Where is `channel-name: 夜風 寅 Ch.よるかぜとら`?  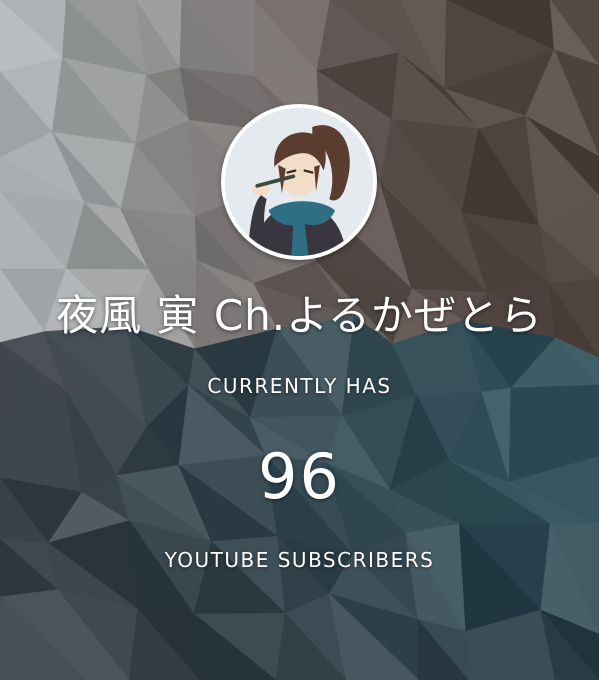
channel-name: 夜風 寅 Ch.よるかぜとら is located at coordinates (299, 315).